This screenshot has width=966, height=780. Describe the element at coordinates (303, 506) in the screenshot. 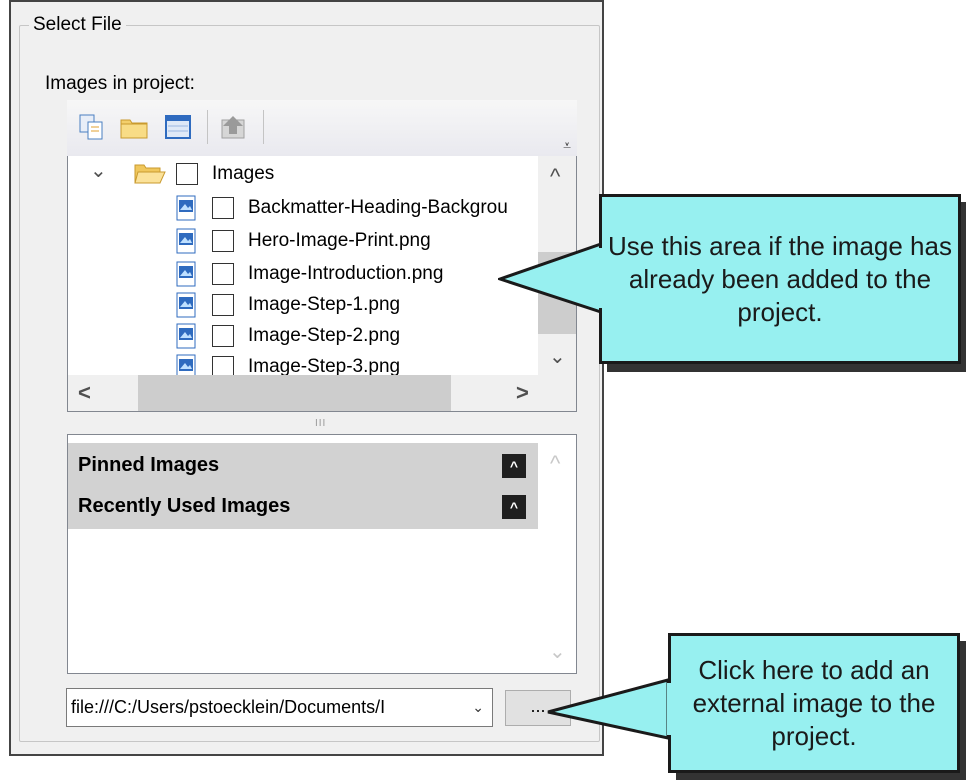

I see `recently-used-images-header: Recently Used Images ^` at that location.